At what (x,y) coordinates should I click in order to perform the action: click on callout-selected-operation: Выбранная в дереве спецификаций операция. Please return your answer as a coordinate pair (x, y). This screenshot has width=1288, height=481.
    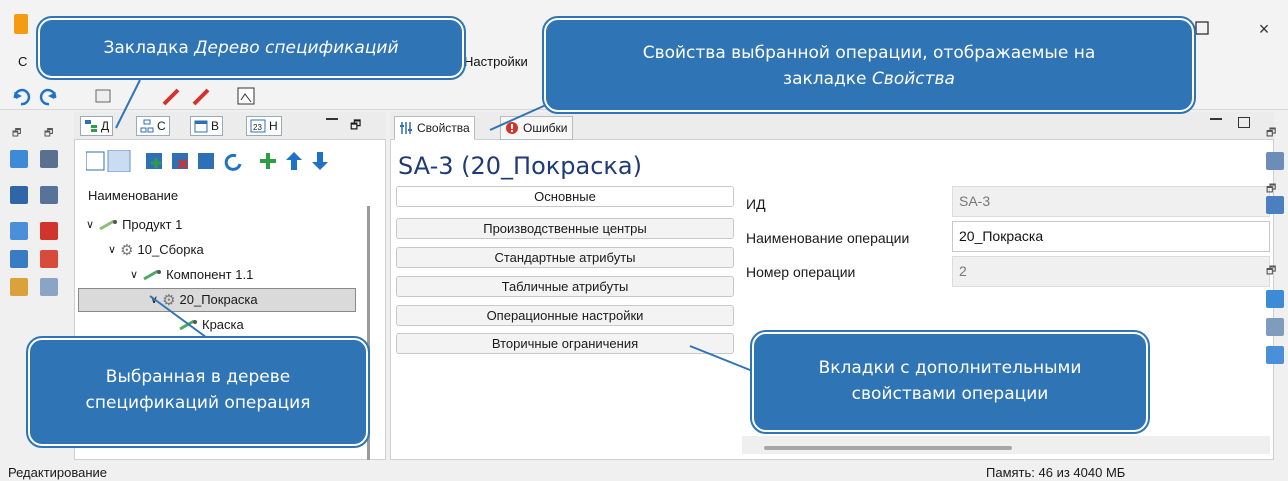
    Looking at the image, I should click on (198, 392).